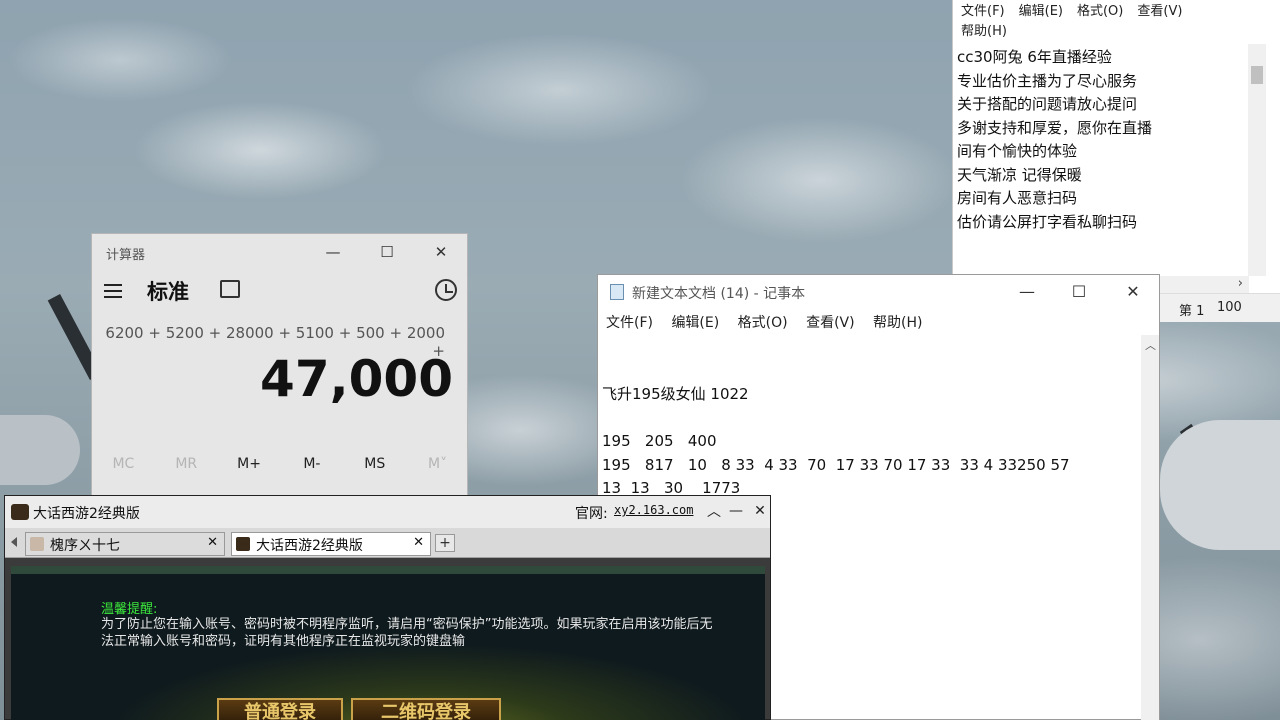 The image size is (1280, 720). What do you see at coordinates (375, 464) in the screenshot?
I see `ms-button: MS` at bounding box center [375, 464].